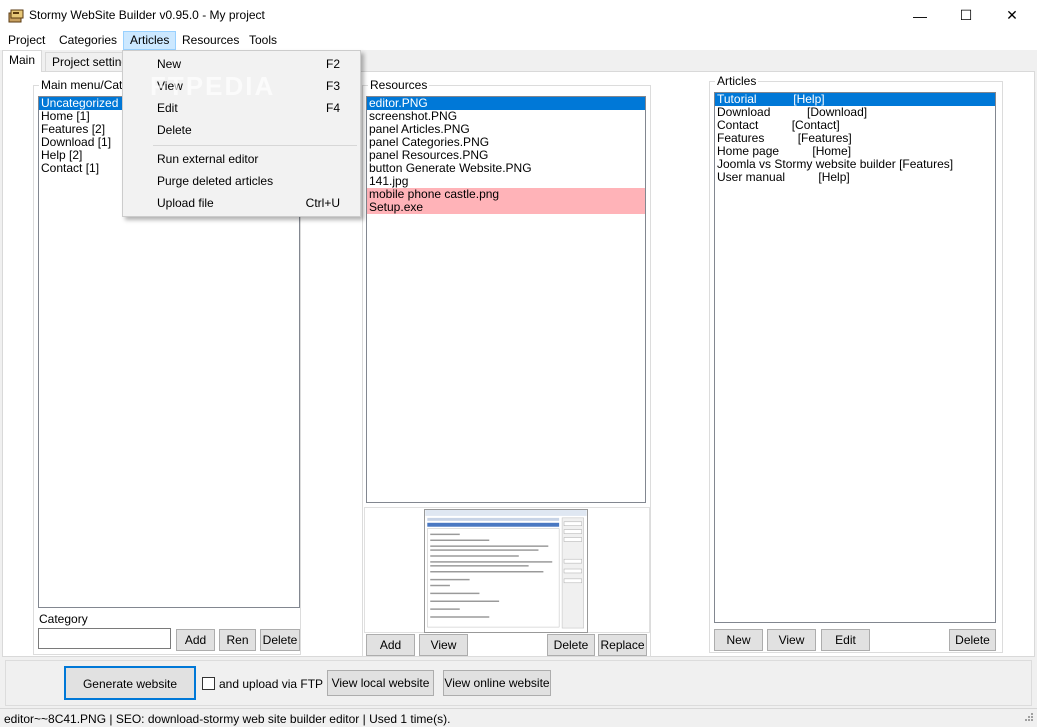 This screenshot has height=727, width=1037. I want to click on add-resource-button: Add, so click(390, 645).